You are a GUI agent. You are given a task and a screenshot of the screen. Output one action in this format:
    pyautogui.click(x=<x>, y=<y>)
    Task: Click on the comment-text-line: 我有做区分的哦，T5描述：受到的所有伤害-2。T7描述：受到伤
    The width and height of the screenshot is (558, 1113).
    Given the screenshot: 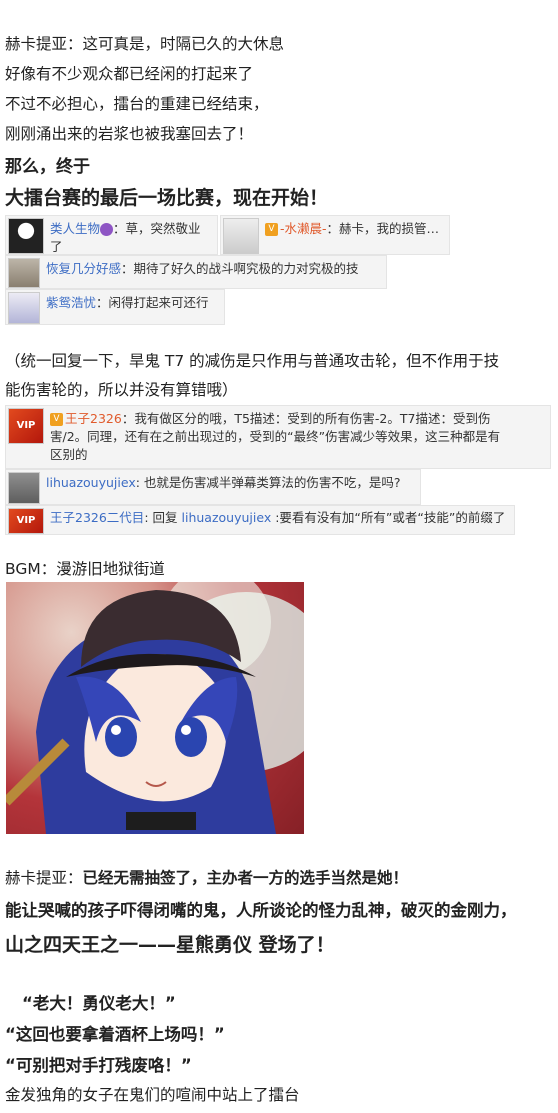 What is the action you would take?
    pyautogui.click(x=312, y=418)
    